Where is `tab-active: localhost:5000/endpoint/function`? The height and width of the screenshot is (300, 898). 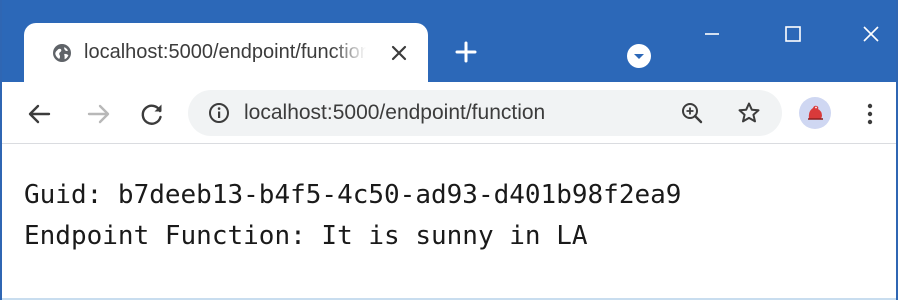 tab-active: localhost:5000/endpoint/function is located at coordinates (226, 52).